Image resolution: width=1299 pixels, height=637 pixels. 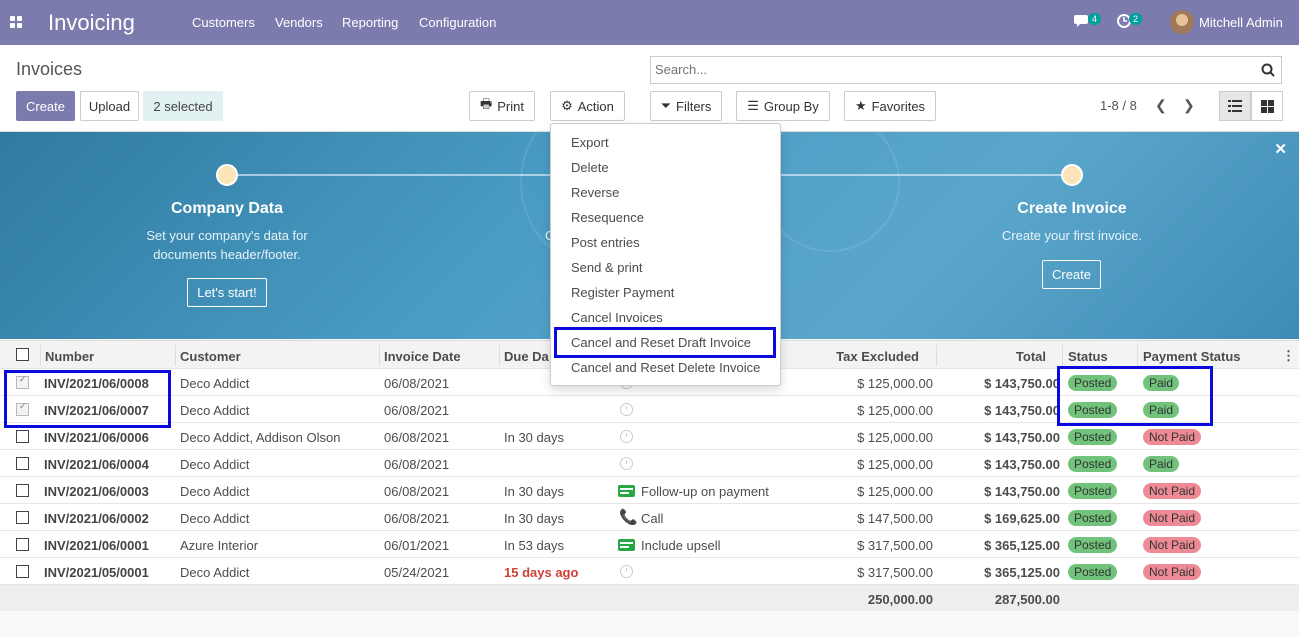 I want to click on action-menu-item: Resequence, so click(x=607, y=217).